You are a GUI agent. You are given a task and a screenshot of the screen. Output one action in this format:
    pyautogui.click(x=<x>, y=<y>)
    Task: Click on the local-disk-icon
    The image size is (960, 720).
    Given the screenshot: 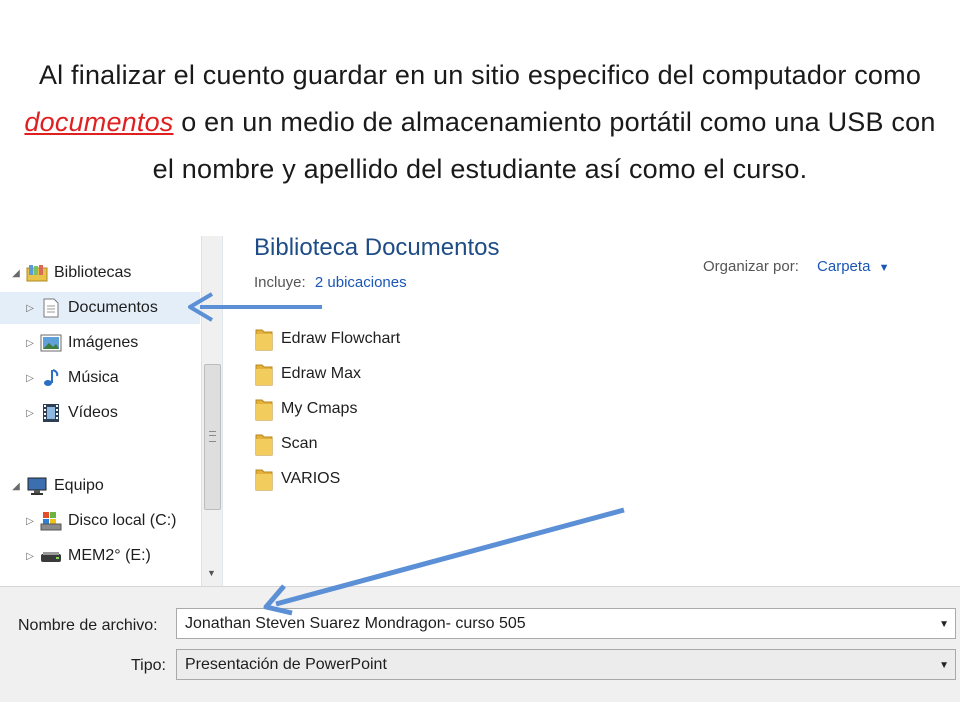 What is the action you would take?
    pyautogui.click(x=51, y=521)
    